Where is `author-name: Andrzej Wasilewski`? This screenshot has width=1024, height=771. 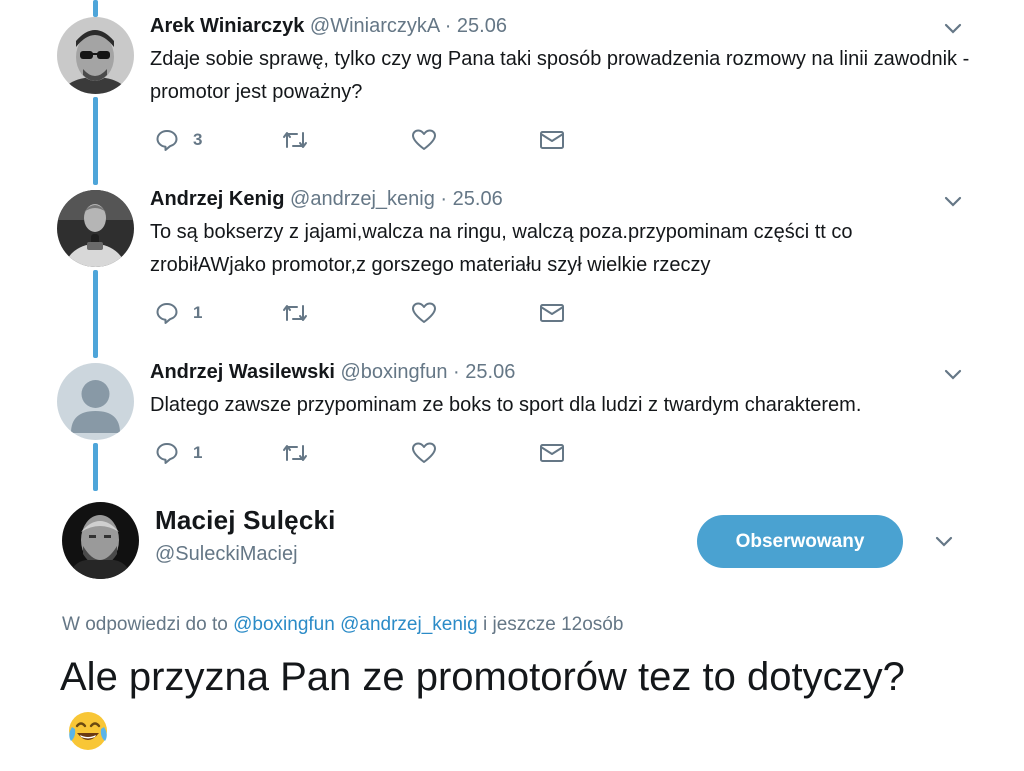 author-name: Andrzej Wasilewski is located at coordinates (242, 372).